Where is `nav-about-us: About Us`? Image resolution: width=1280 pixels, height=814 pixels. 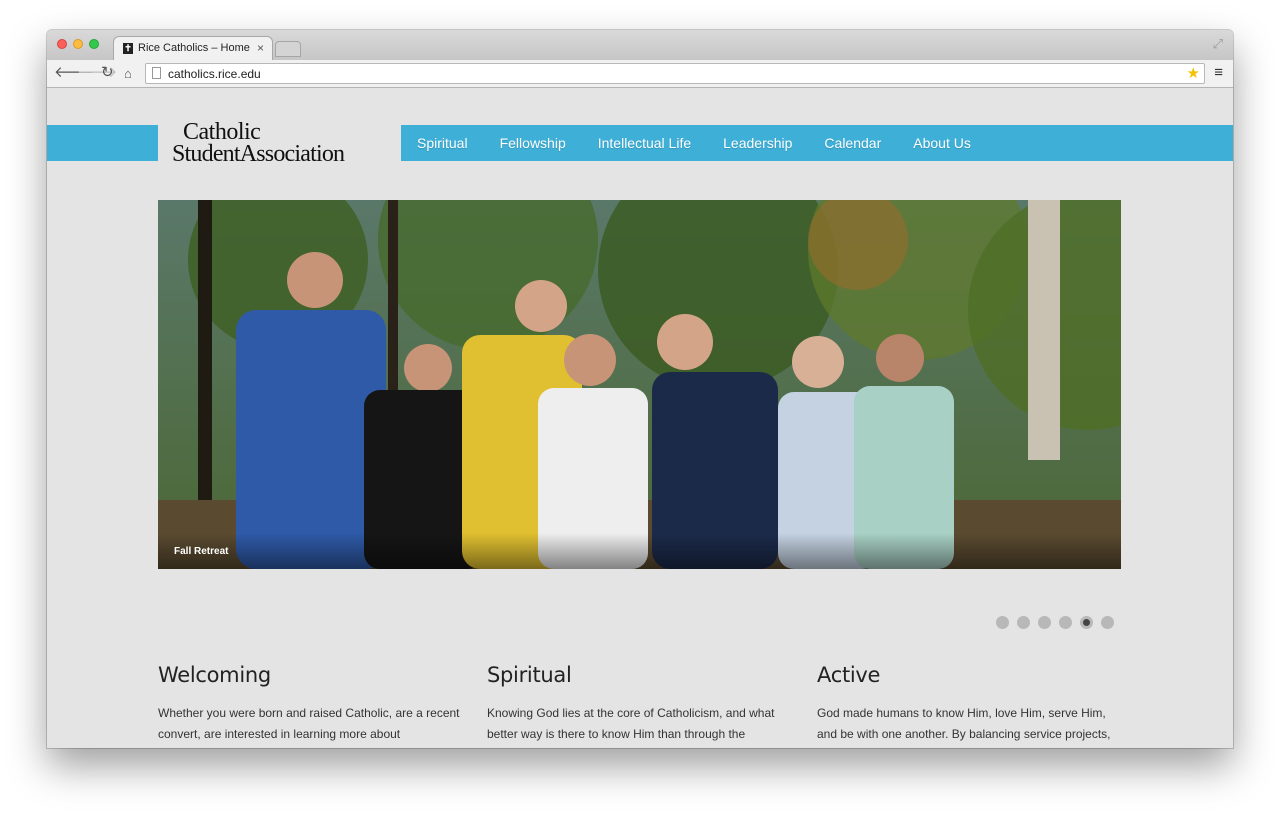 nav-about-us: About Us is located at coordinates (942, 143).